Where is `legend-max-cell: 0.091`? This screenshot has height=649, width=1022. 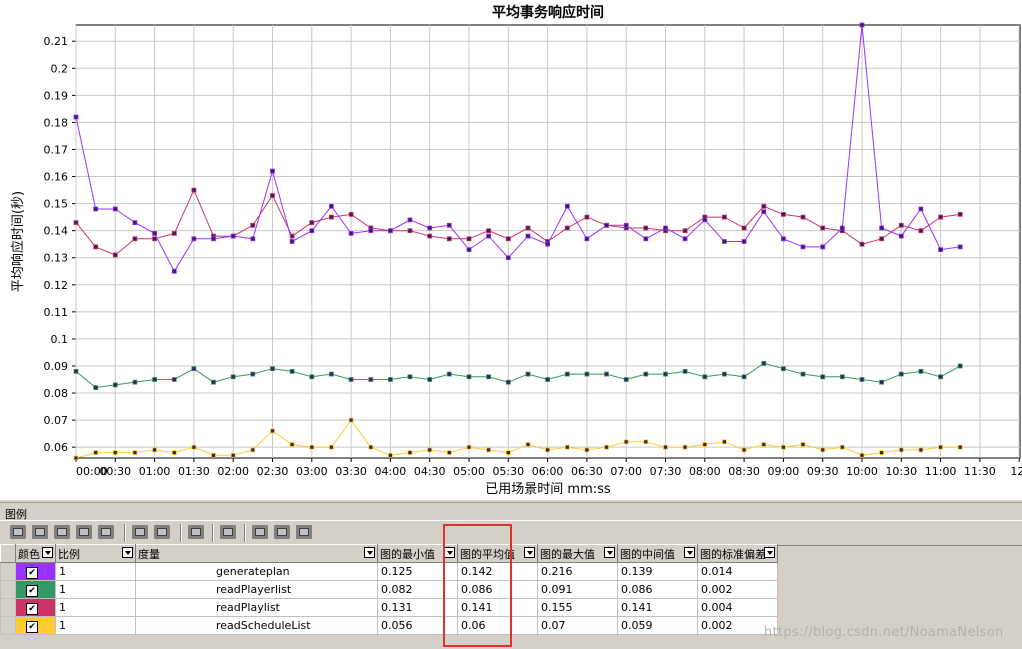 legend-max-cell: 0.091 is located at coordinates (577, 589).